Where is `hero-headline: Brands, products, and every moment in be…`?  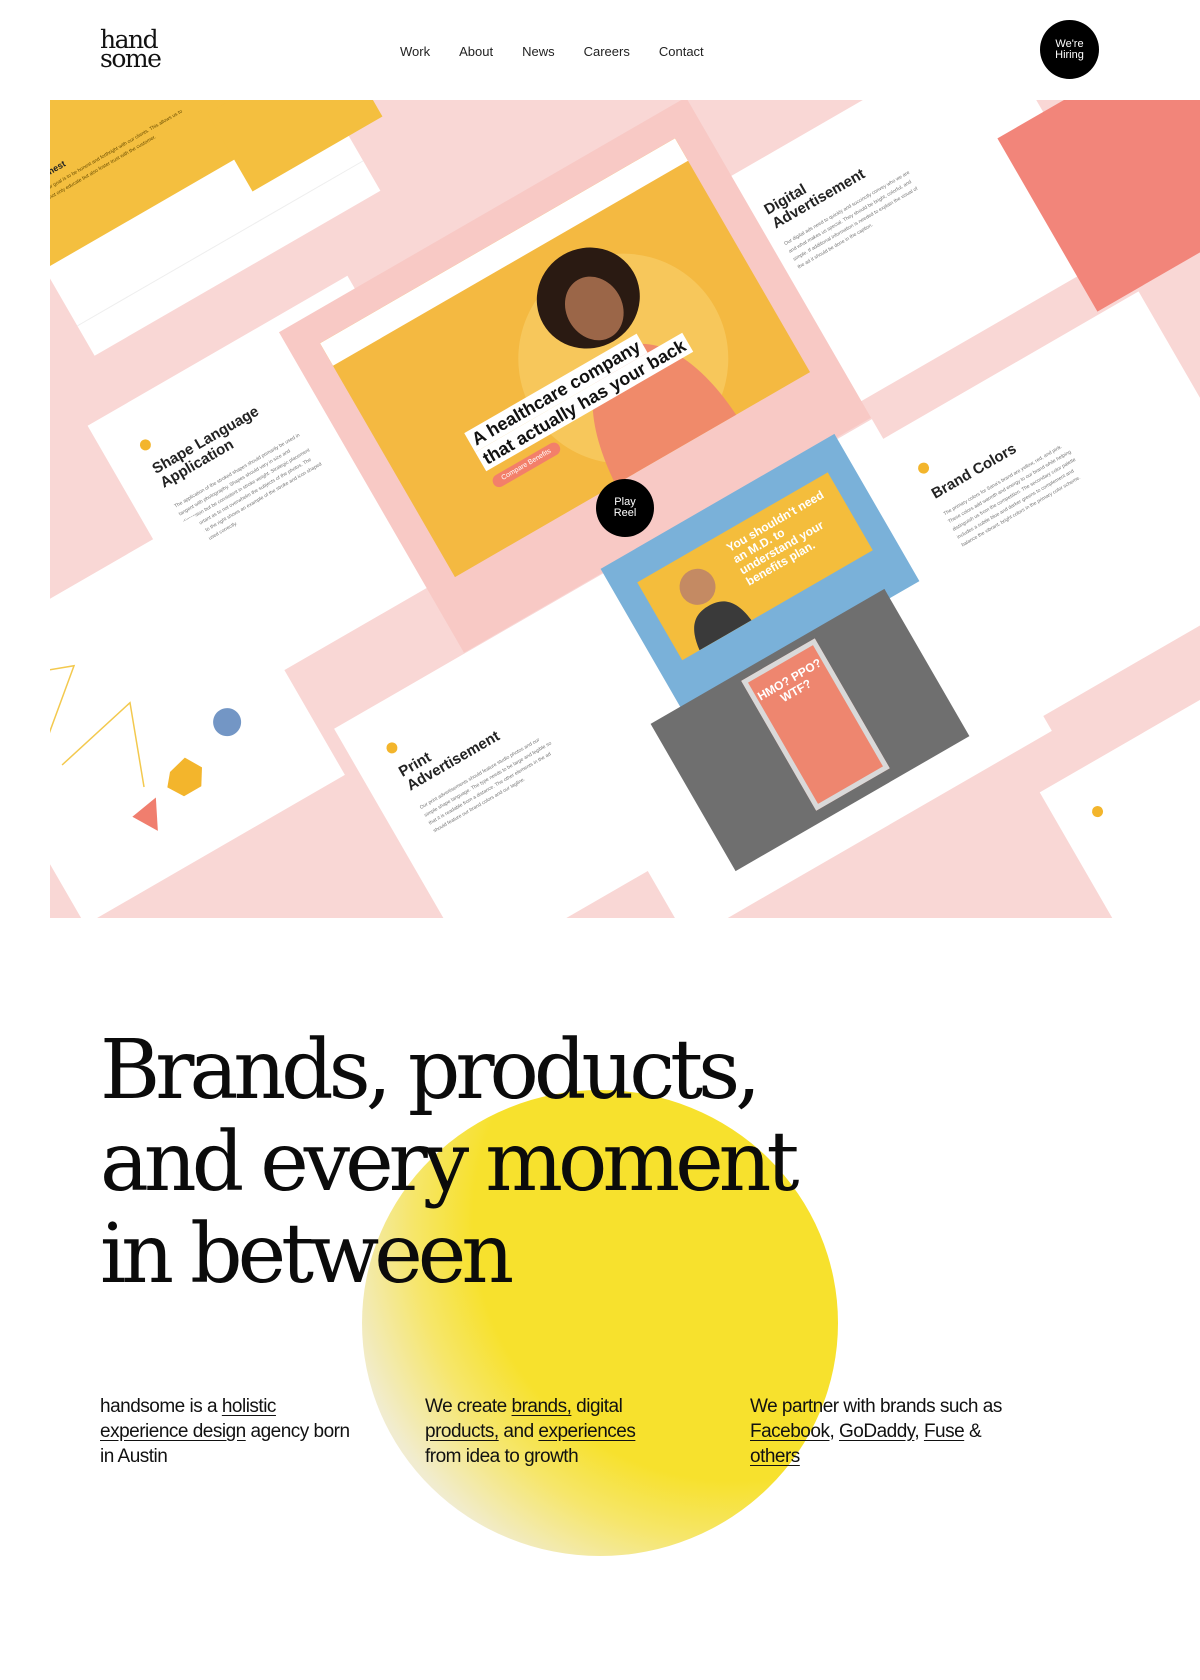
hero-headline: Brands, products, and every moment in be… is located at coordinates (449, 1162).